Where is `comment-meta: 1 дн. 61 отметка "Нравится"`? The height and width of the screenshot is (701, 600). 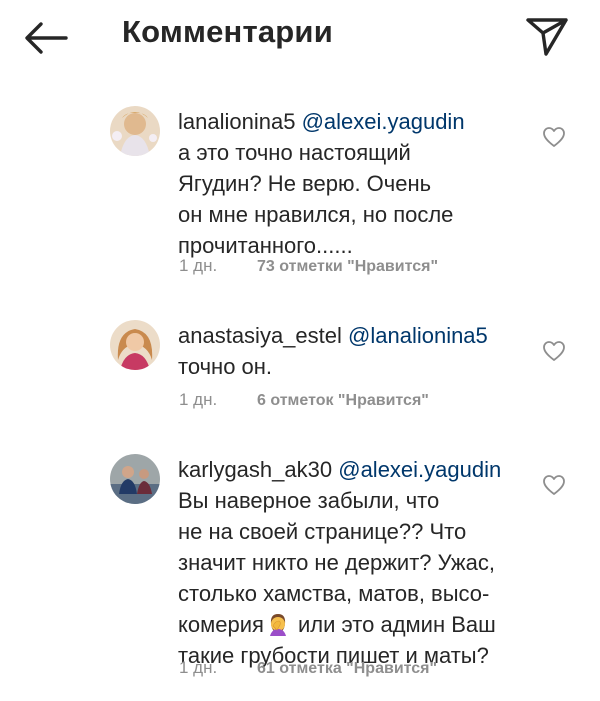
comment-meta: 1 дн. 61 отметка "Нравится" is located at coordinates (308, 668).